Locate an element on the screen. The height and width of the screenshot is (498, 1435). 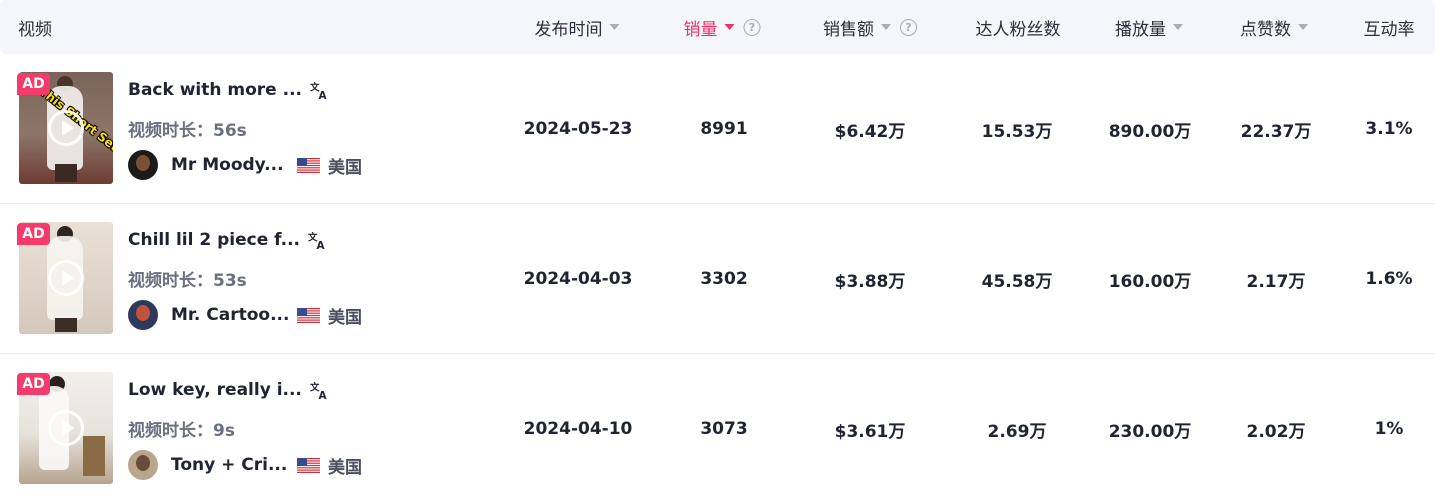
column-header-engagement: 互动率 is located at coordinates (1389, 27).